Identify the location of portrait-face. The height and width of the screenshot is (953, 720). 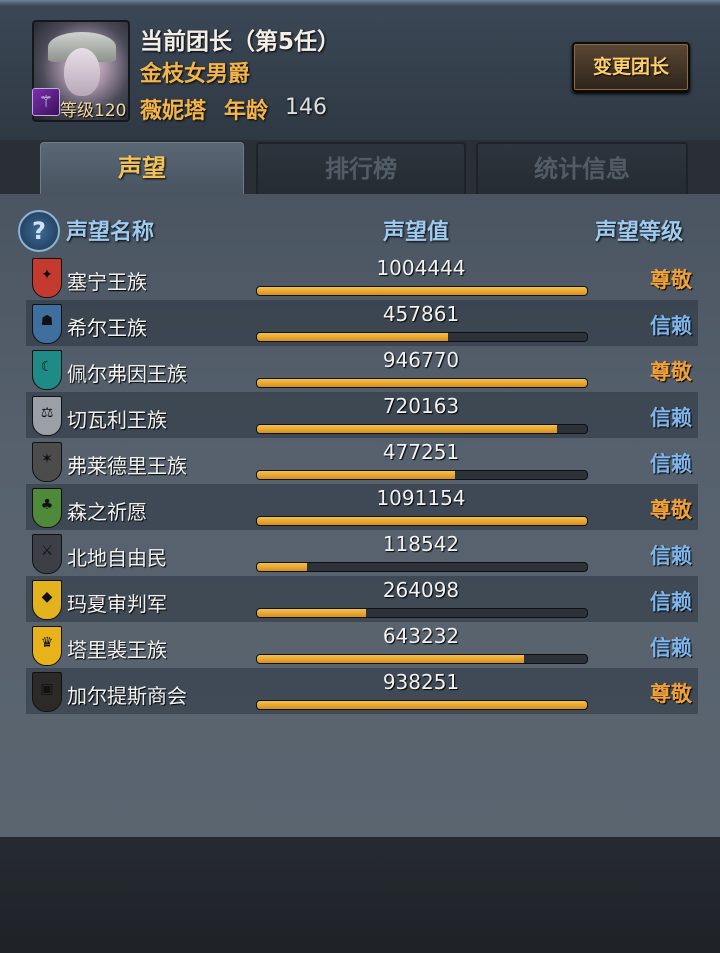
(82, 72).